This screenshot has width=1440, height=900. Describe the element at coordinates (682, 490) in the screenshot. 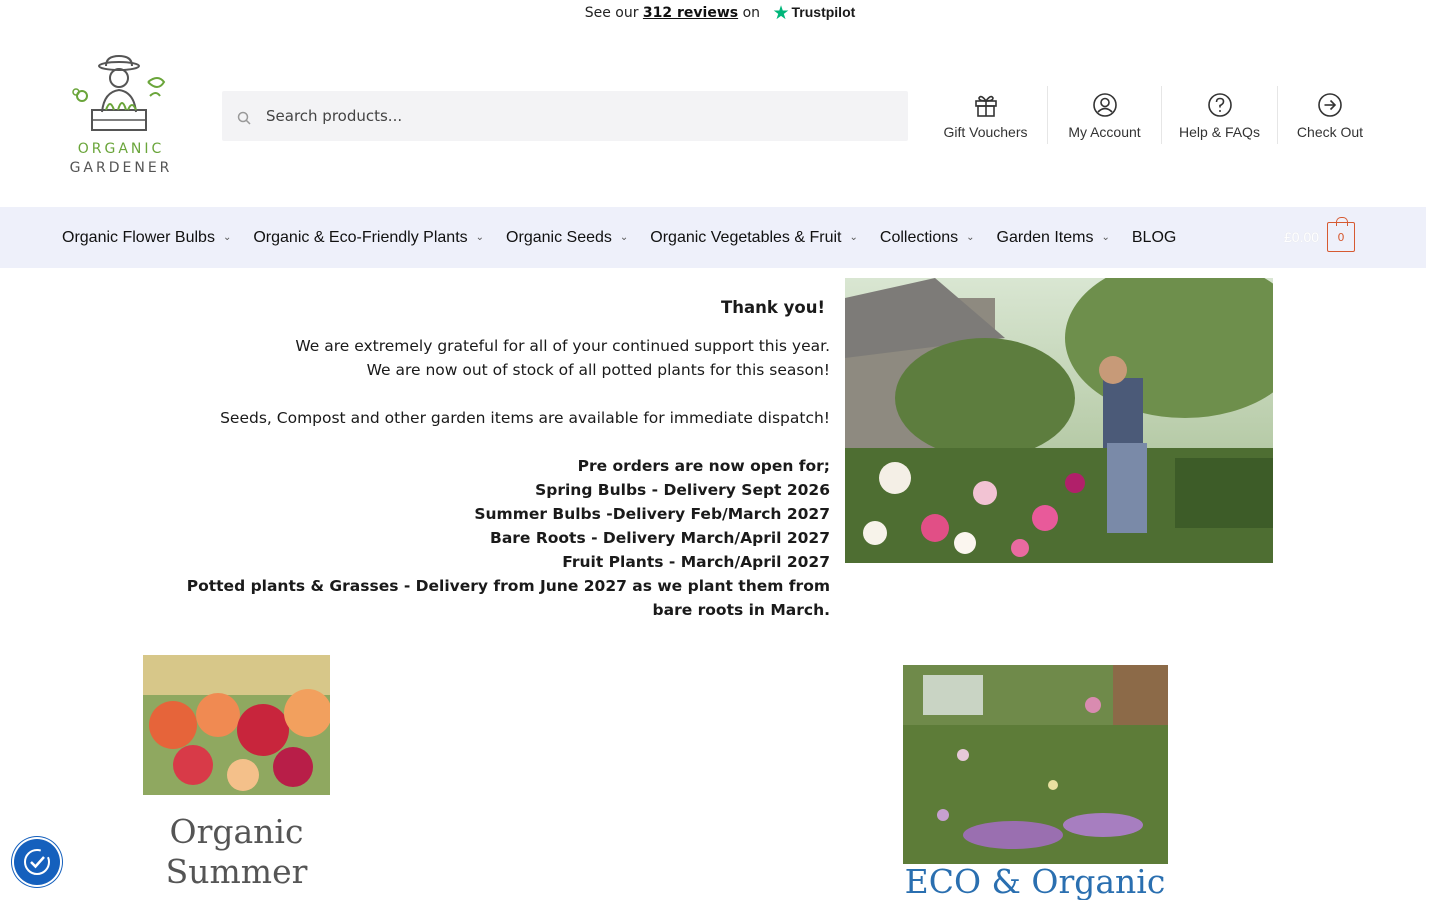

I see `preorder-item: Spring Bulbs - Delivery Sept 2026` at that location.